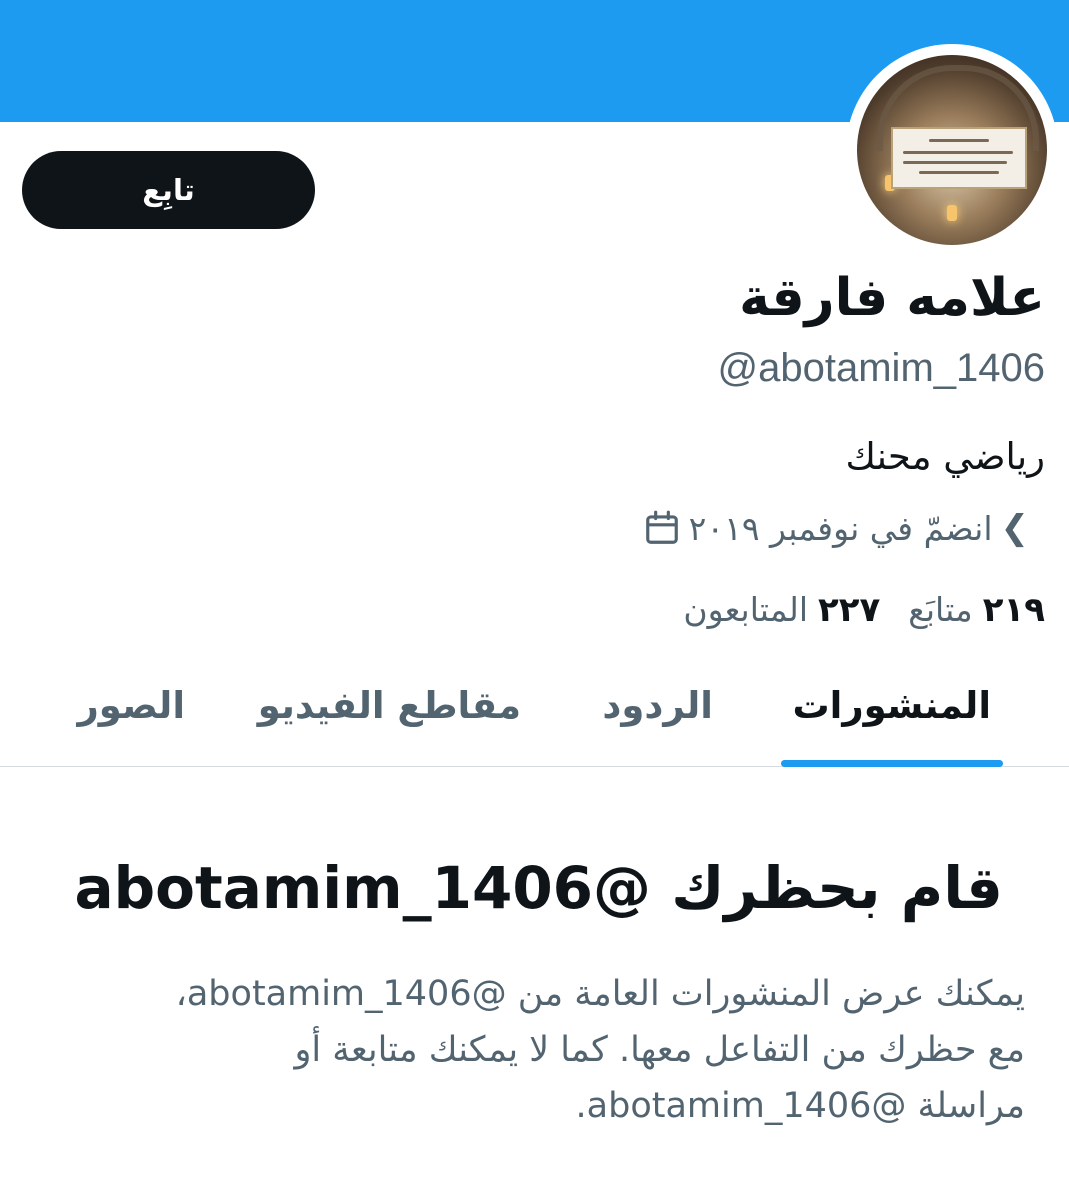  I want to click on avatar, so click(952, 150).